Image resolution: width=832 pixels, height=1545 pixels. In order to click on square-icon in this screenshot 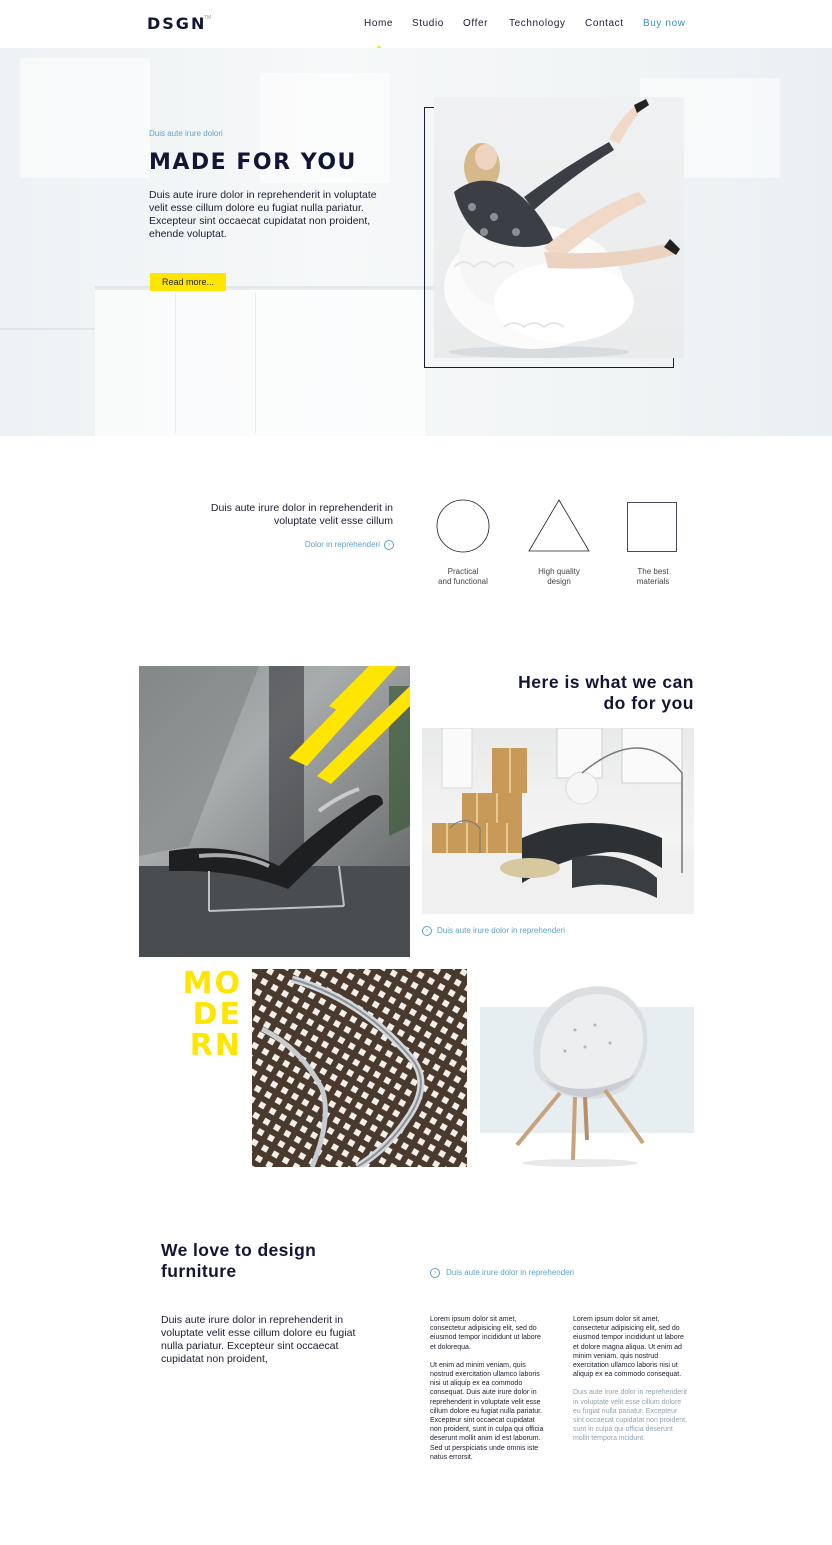, I will do `click(652, 527)`.